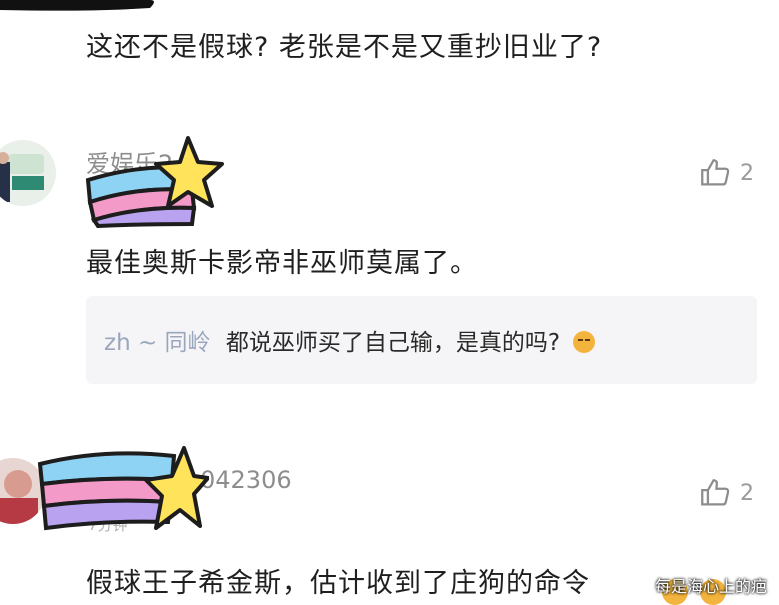 The width and height of the screenshot is (779, 605). Describe the element at coordinates (246, 480) in the screenshot. I see `username: 042306` at that location.